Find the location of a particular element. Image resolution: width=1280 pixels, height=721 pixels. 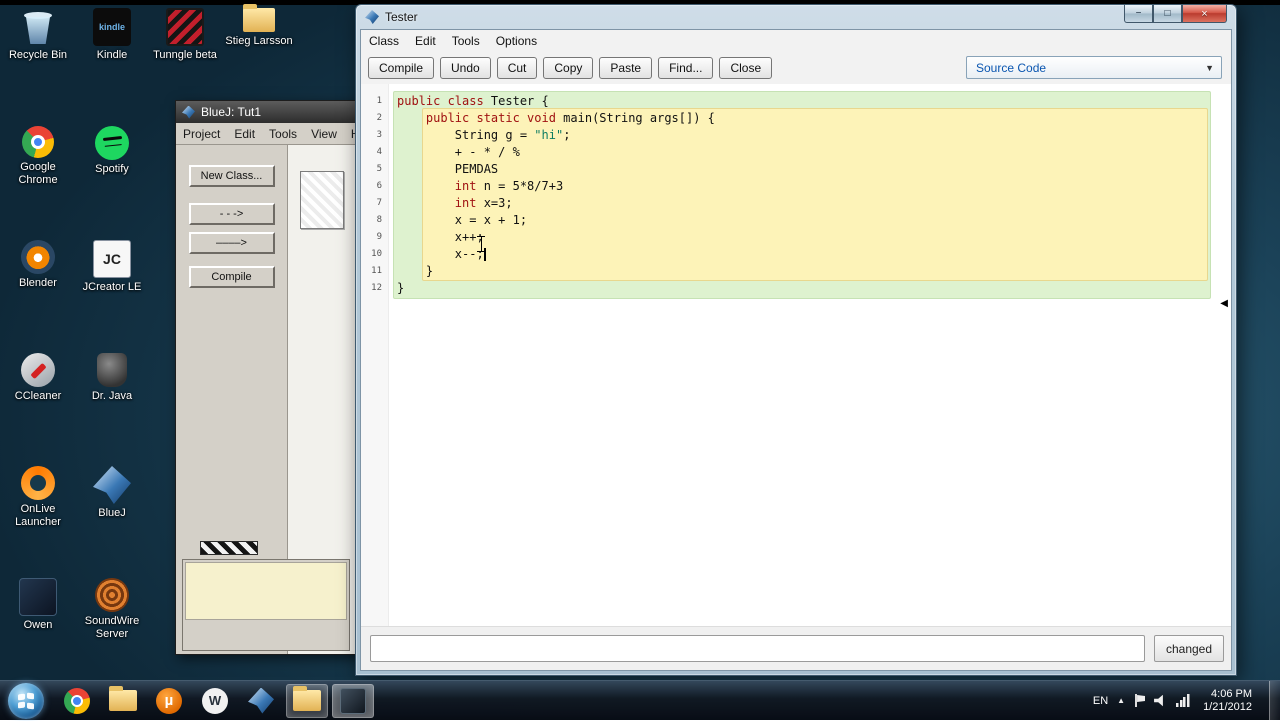

toolbar-button-close: Close is located at coordinates (745, 68).